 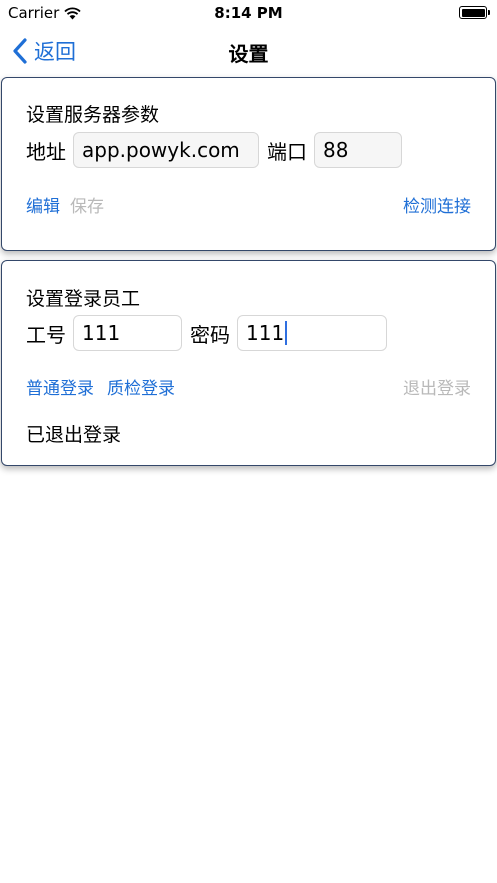 What do you see at coordinates (93, 115) in the screenshot?
I see `server-settings-title: 设置服务器参数` at bounding box center [93, 115].